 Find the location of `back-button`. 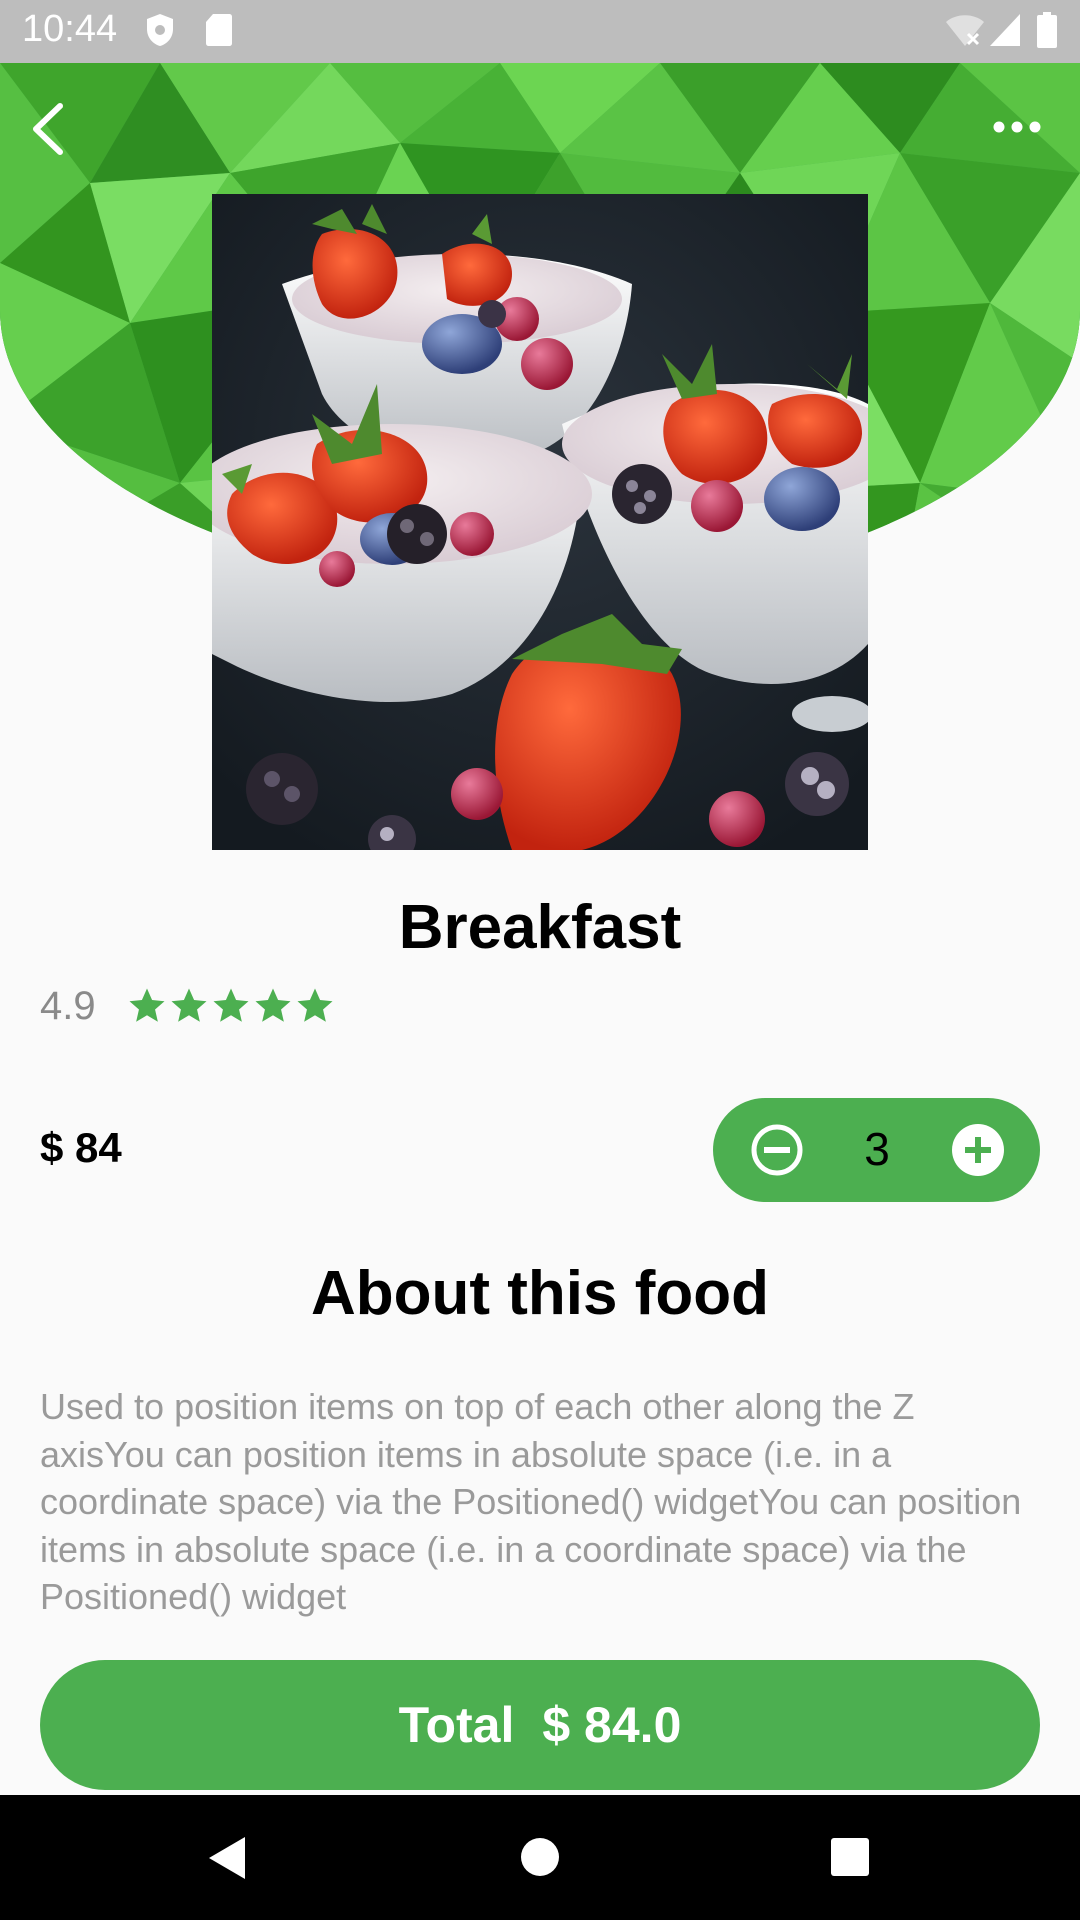

back-button is located at coordinates (50, 129).